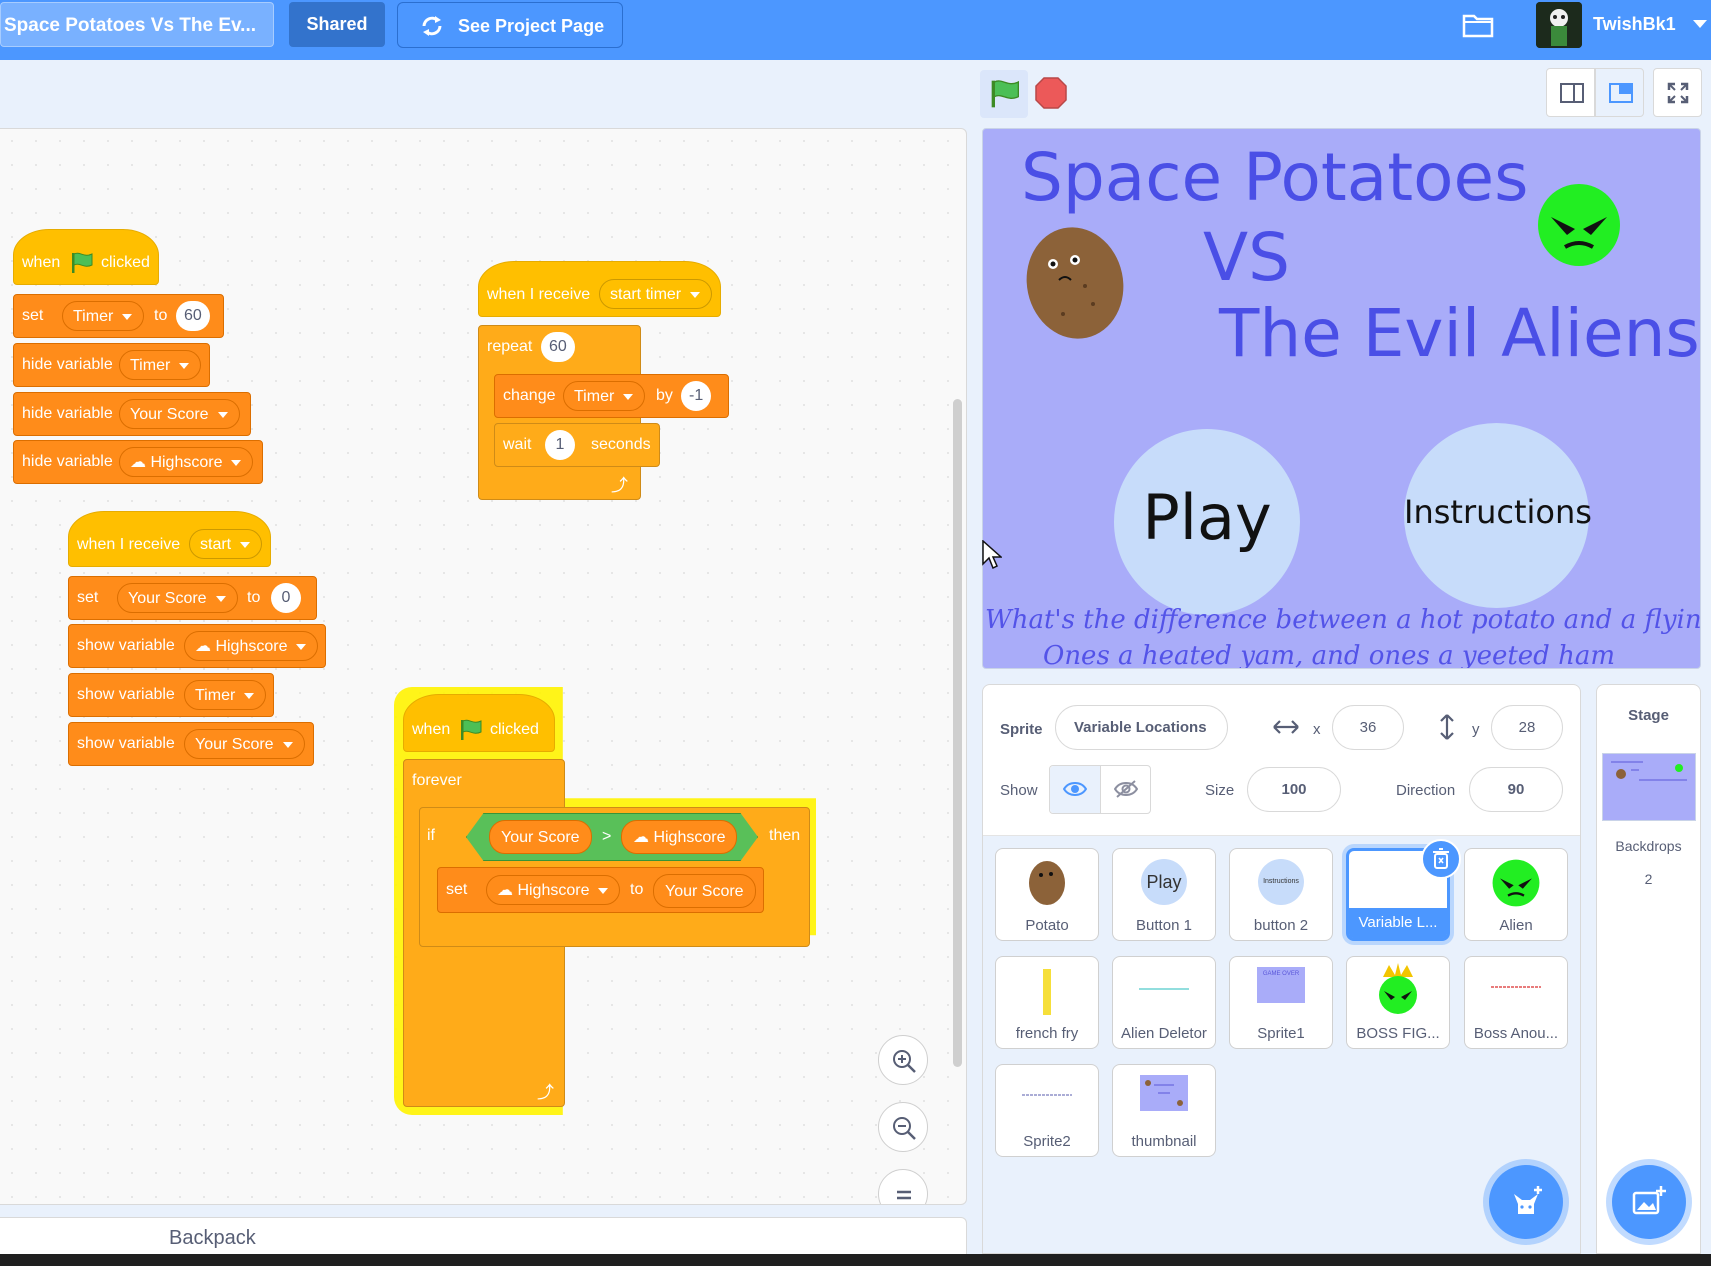  I want to click on hide-variable-block: hide variable Timer, so click(111, 365).